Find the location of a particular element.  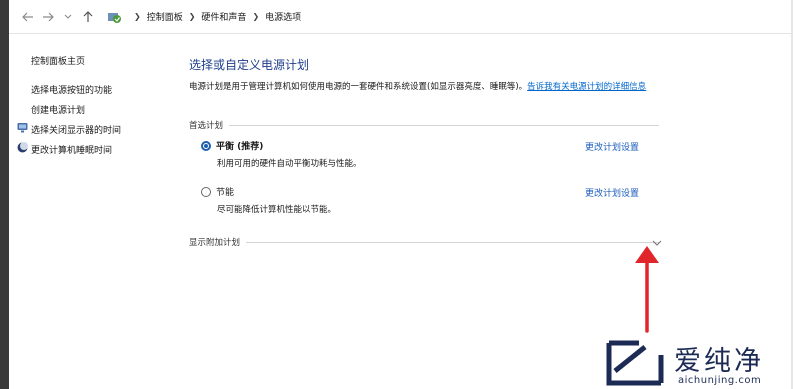

watermark-logo: 爱纯净 aichunjing.com is located at coordinates (696, 363).